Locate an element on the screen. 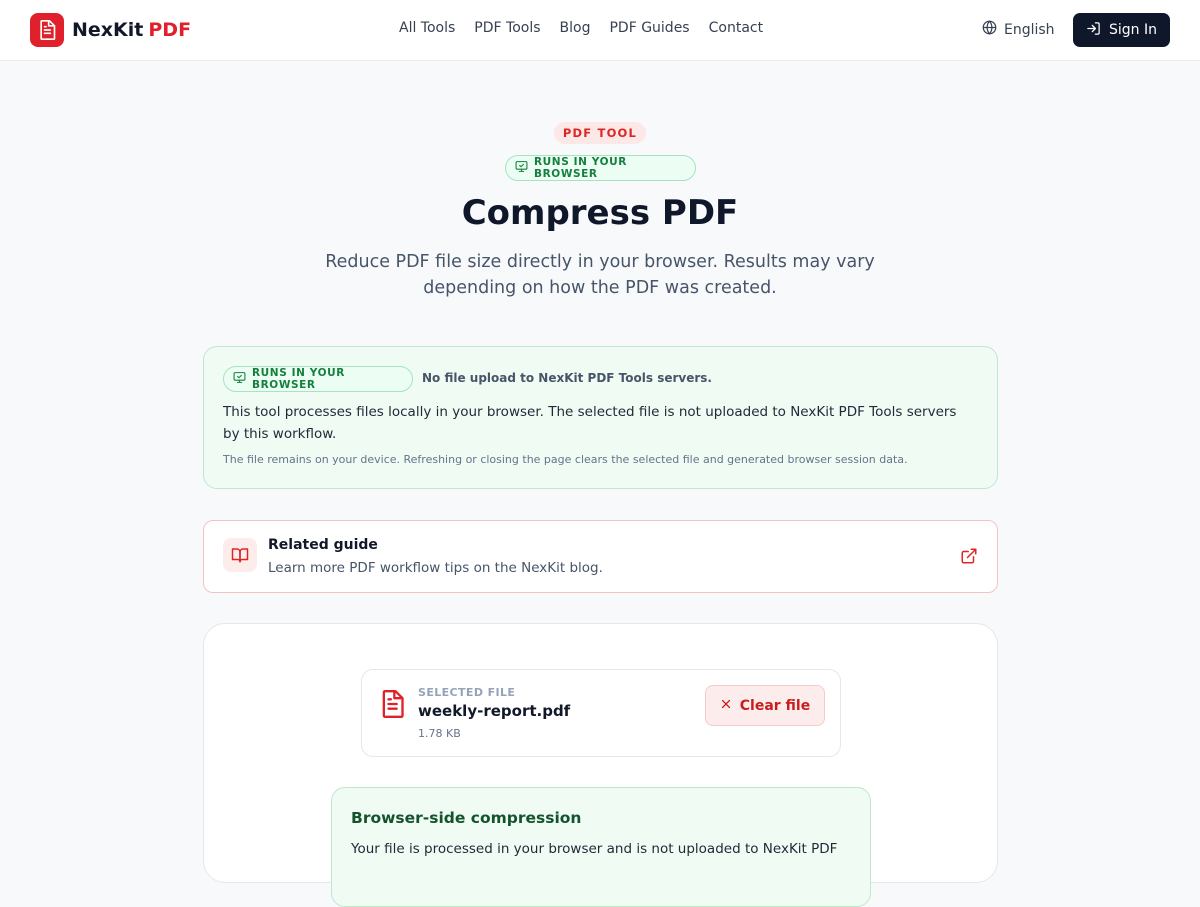 The height and width of the screenshot is (907, 1200). close-icon is located at coordinates (726, 706).